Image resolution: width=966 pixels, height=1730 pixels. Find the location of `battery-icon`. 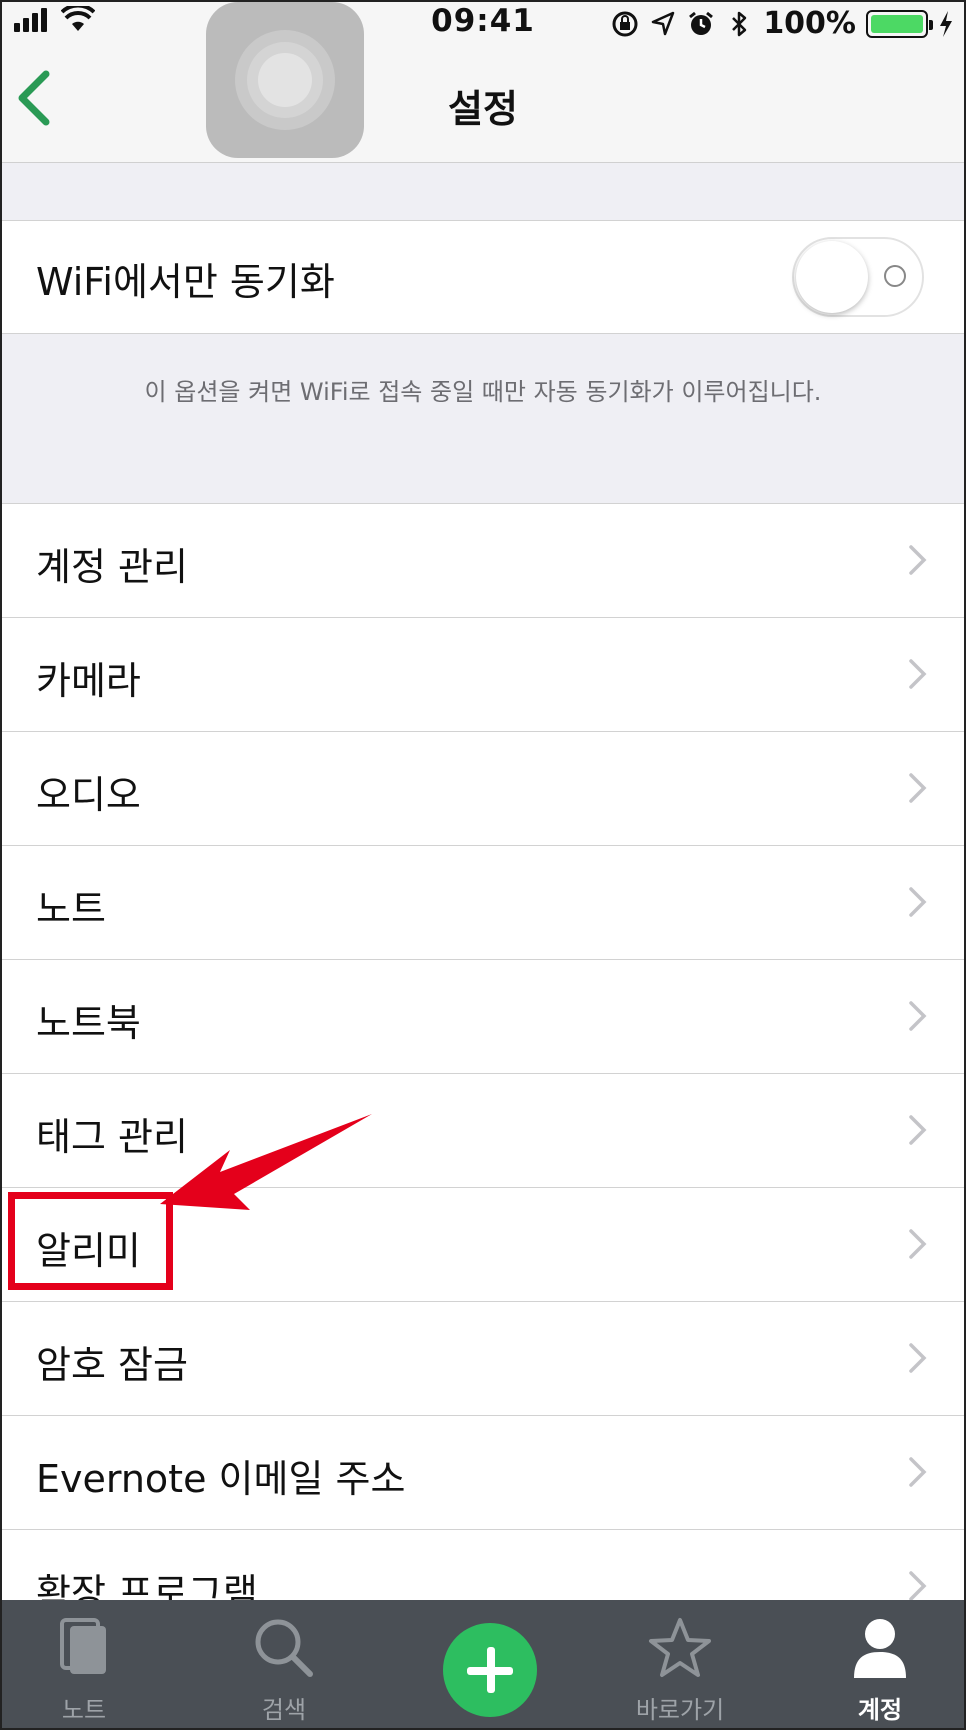

battery-icon is located at coordinates (899, 23).